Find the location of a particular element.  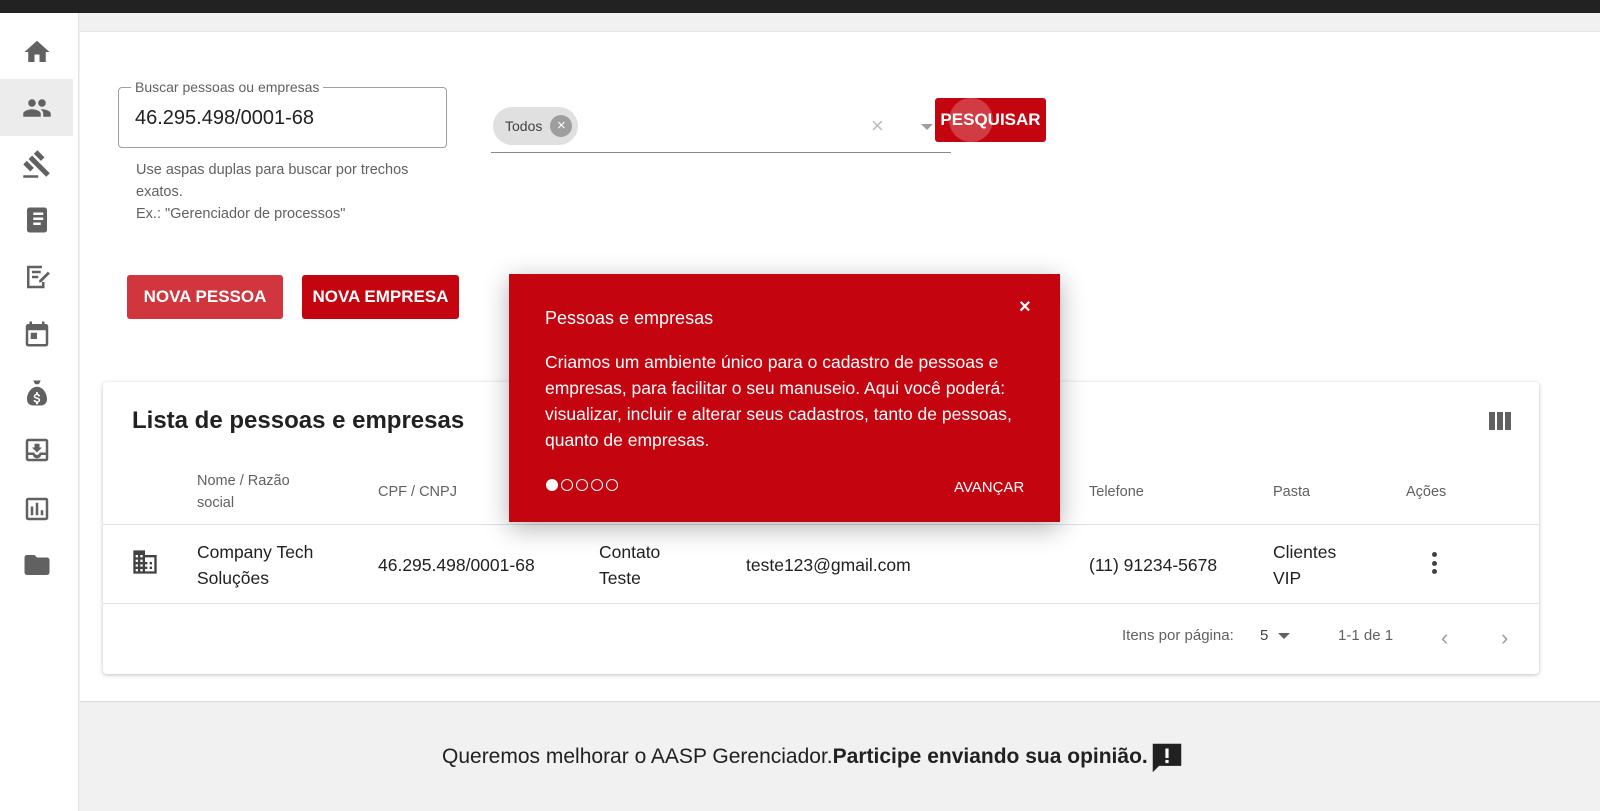

sidebar-item-processes is located at coordinates (36, 163).